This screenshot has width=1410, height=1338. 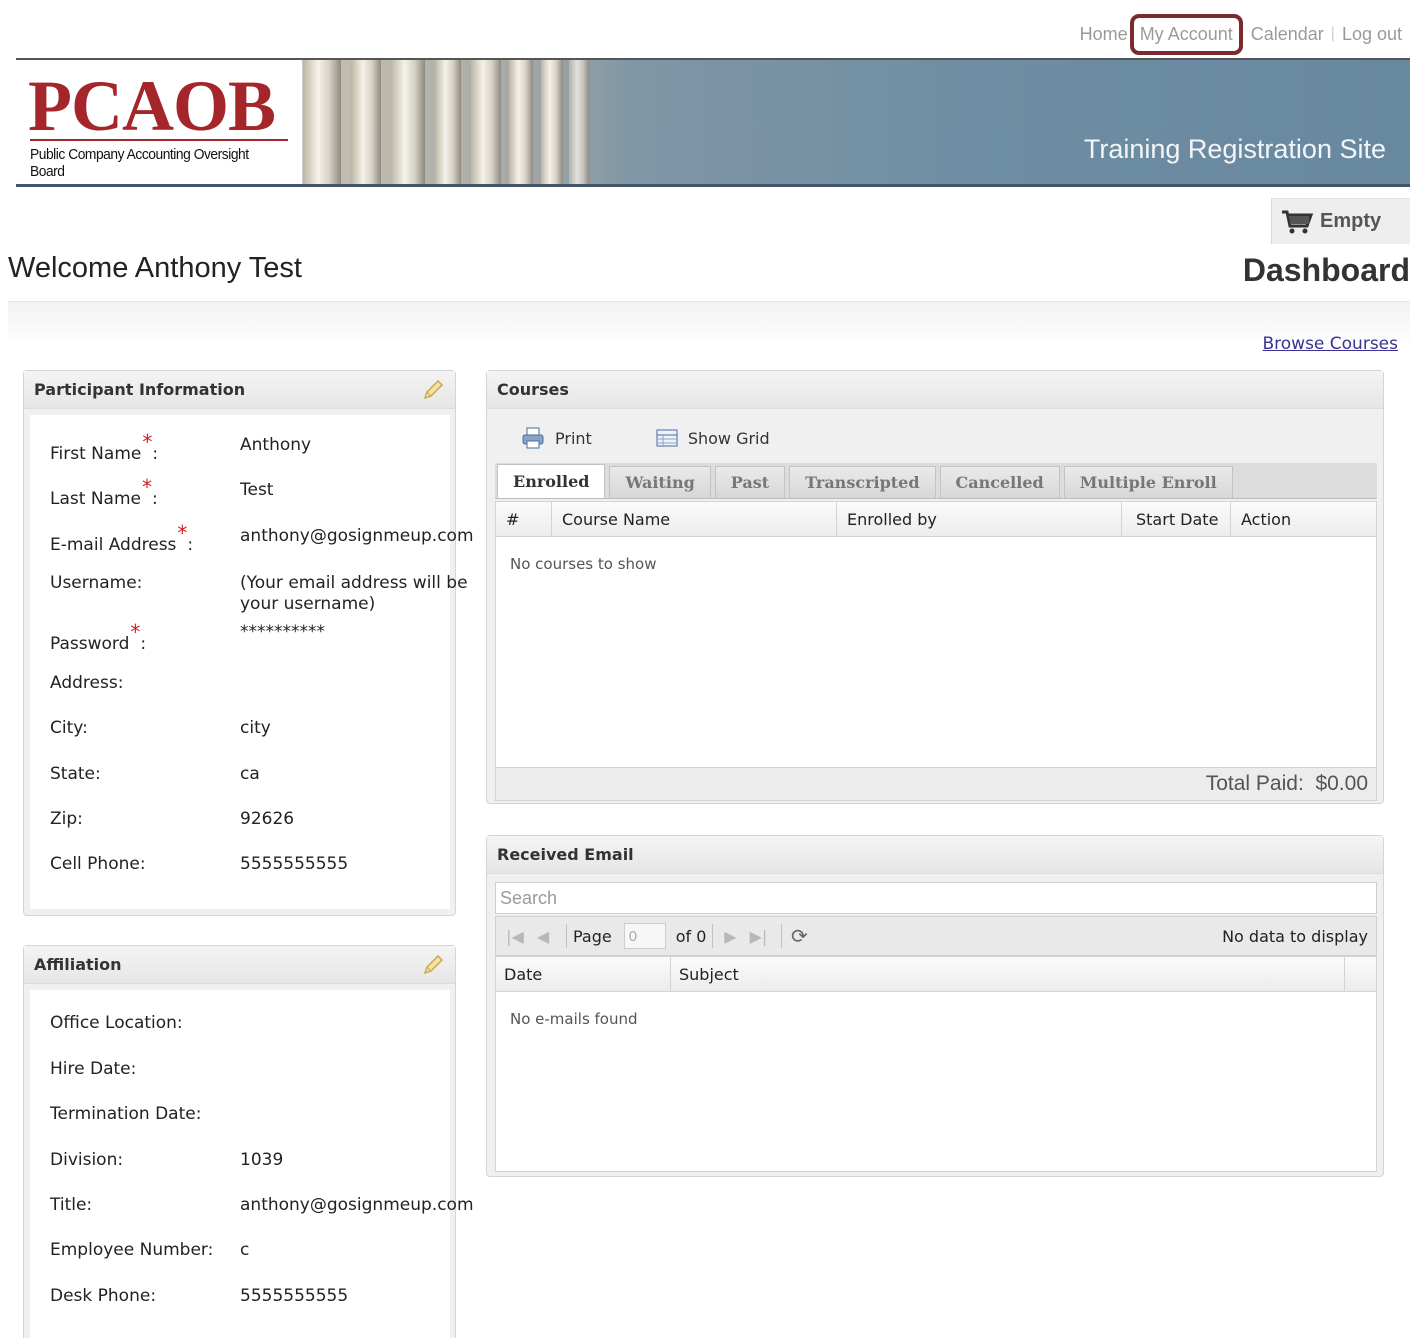 I want to click on affiliation-header: Affiliation, so click(x=239, y=965).